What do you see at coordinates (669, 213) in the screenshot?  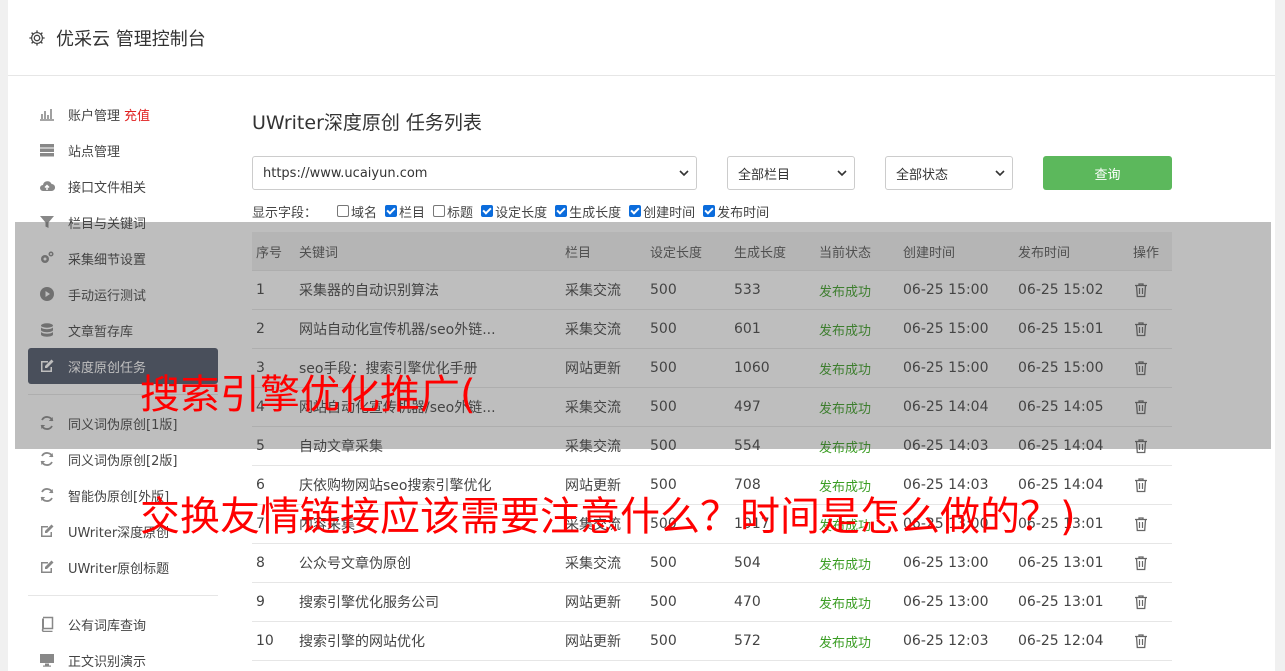 I see `checkbox-label: 创建时间` at bounding box center [669, 213].